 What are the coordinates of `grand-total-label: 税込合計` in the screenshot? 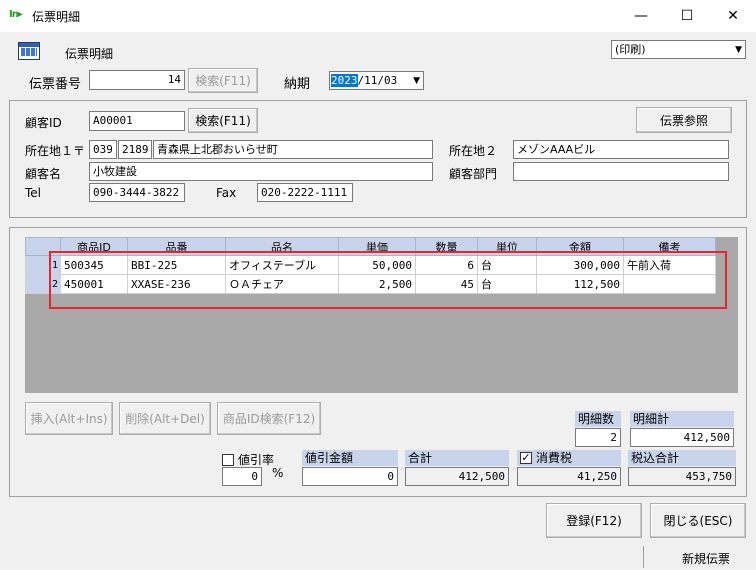 It's located at (682, 458).